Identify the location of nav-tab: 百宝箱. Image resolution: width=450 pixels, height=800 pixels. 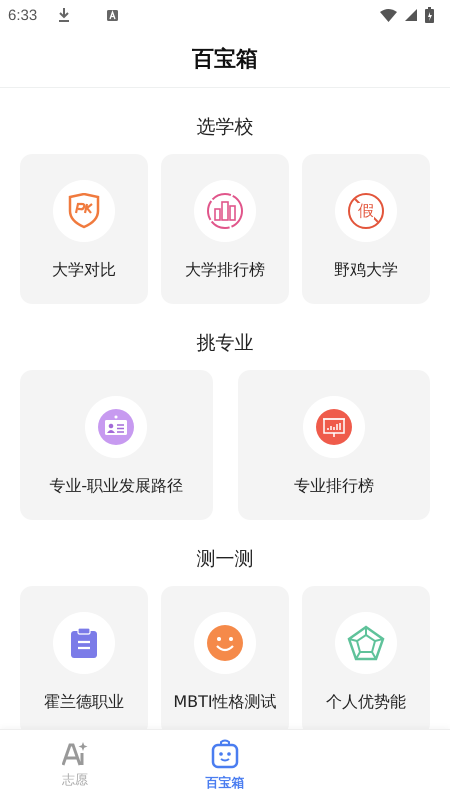
(225, 765).